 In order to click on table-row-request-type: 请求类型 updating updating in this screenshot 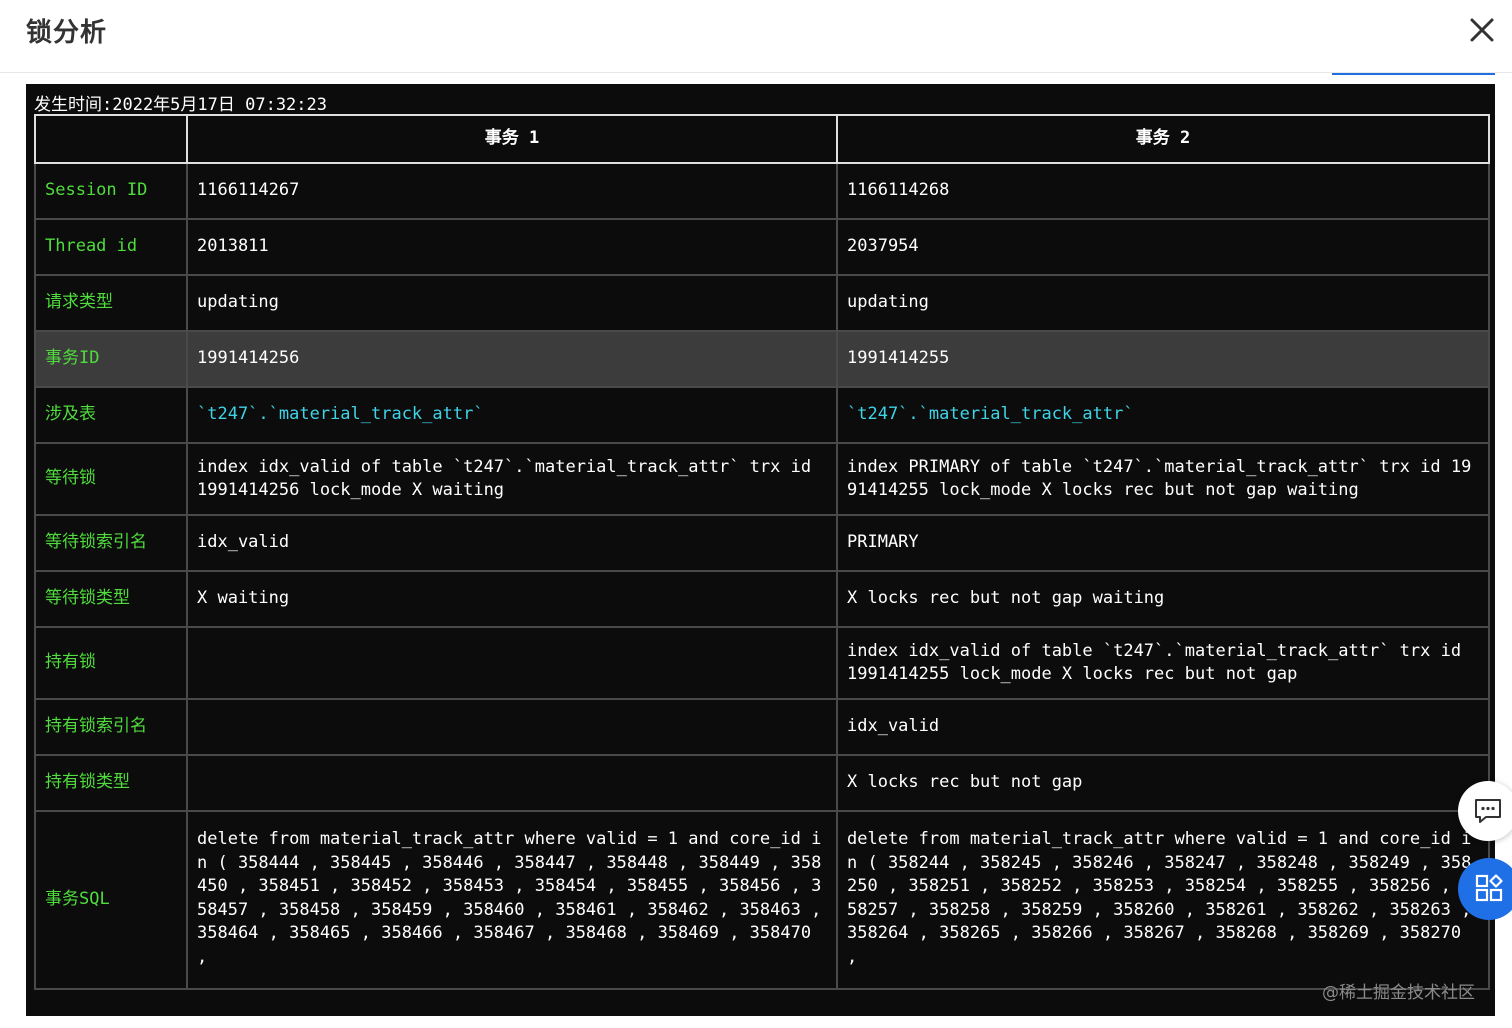, I will do `click(762, 303)`.